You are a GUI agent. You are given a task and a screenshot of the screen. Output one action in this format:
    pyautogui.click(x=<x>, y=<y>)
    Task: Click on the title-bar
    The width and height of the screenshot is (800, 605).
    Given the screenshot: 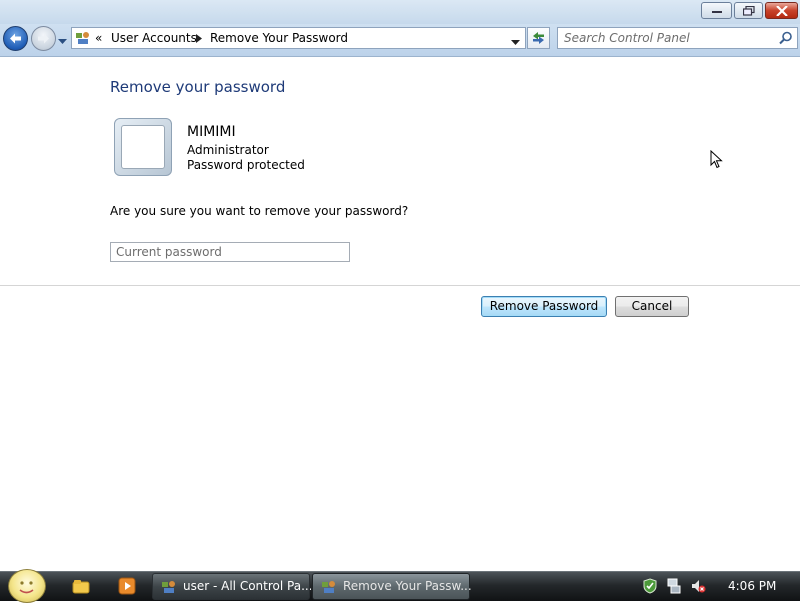 What is the action you would take?
    pyautogui.click(x=400, y=12)
    